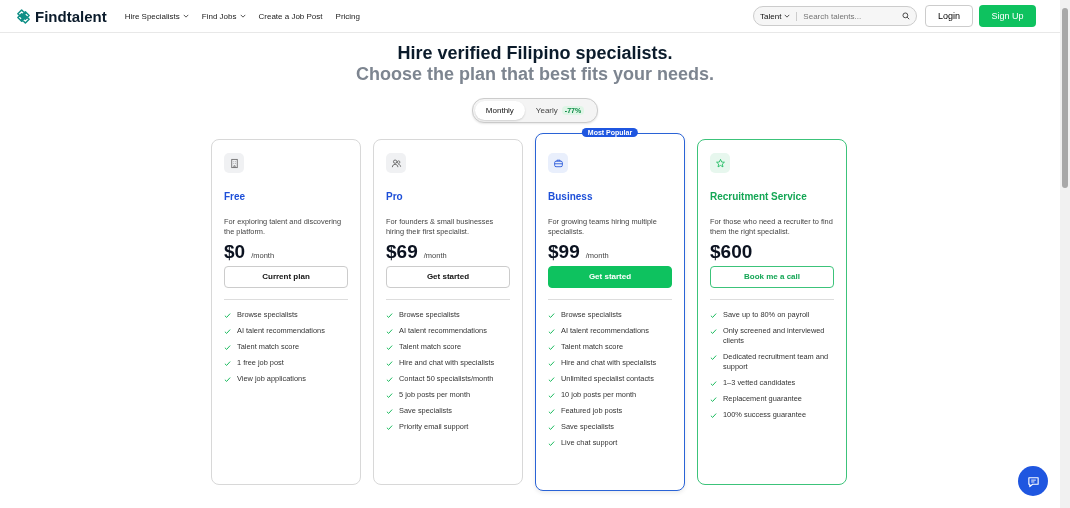 The height and width of the screenshot is (508, 1070). I want to click on nav-link: Hire Specialists, so click(156, 16).